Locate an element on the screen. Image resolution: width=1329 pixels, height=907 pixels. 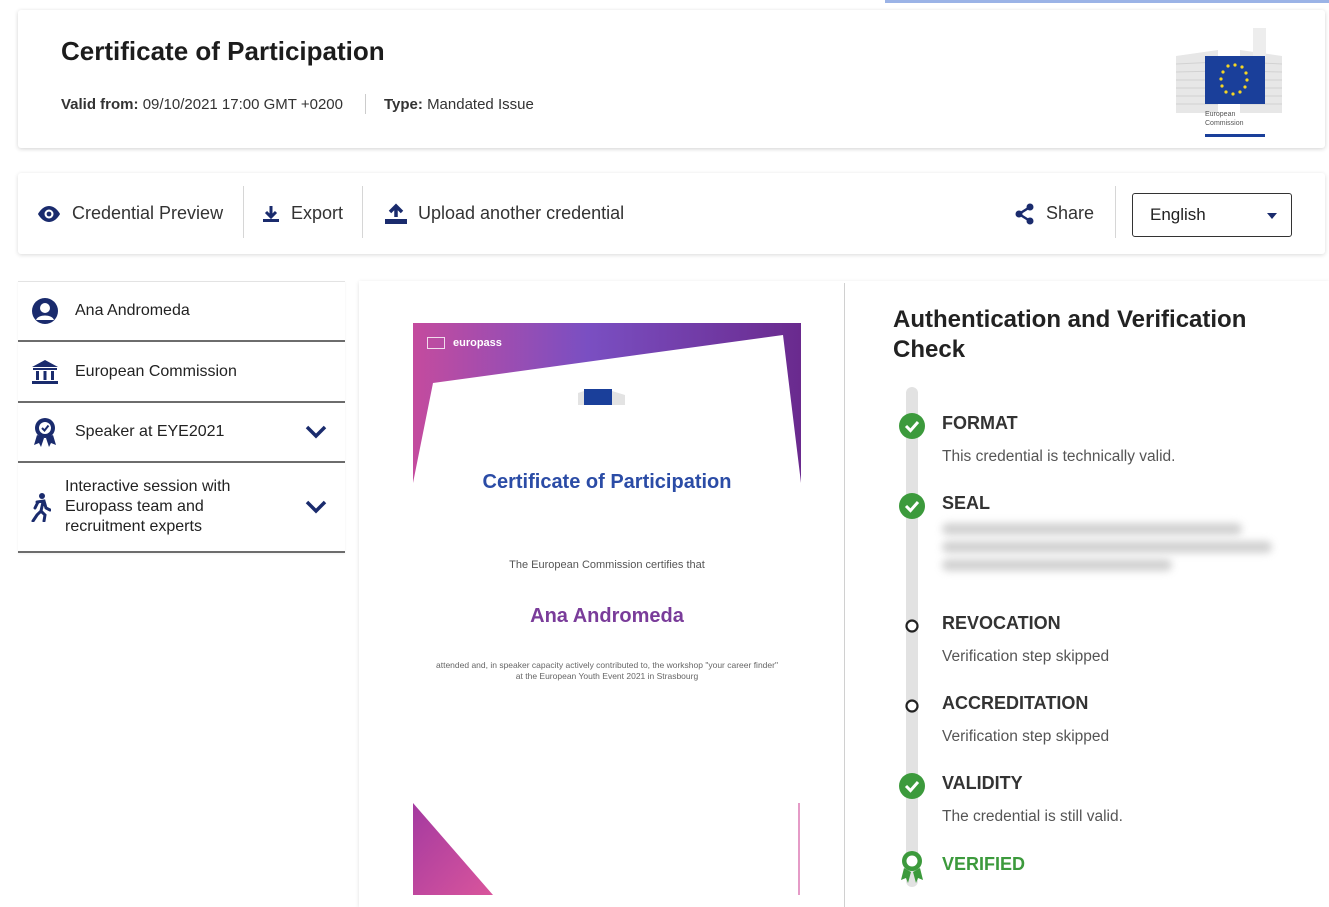
certificate-brand: europass is located at coordinates (477, 343).